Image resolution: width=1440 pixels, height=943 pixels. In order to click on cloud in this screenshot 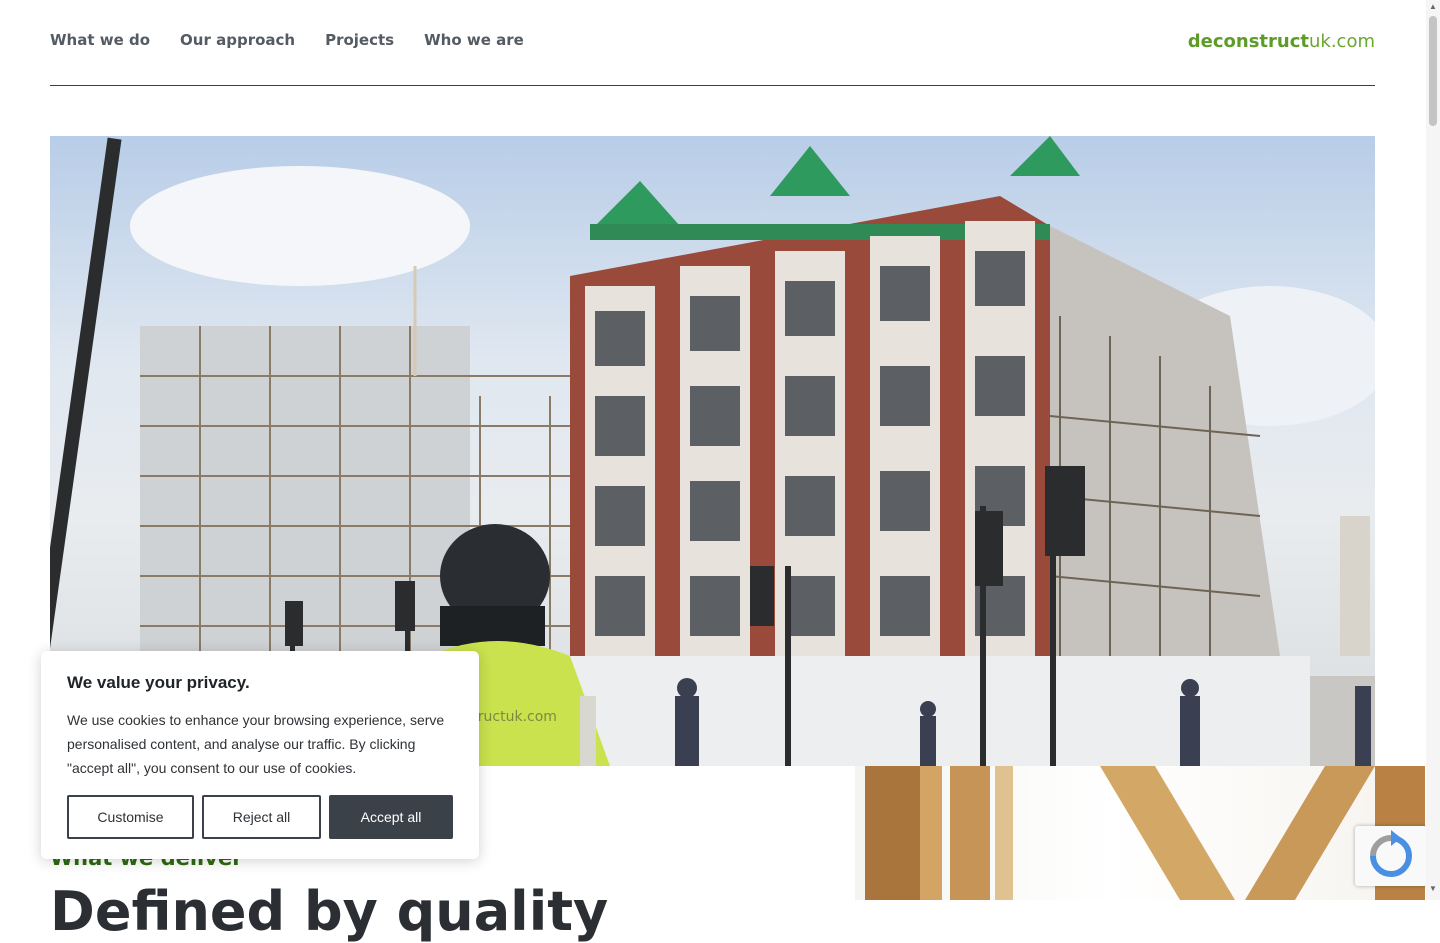, I will do `click(300, 226)`.